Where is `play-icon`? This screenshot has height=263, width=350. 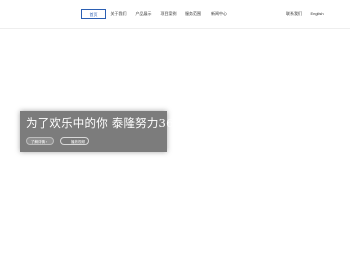
play-icon is located at coordinates (66, 142).